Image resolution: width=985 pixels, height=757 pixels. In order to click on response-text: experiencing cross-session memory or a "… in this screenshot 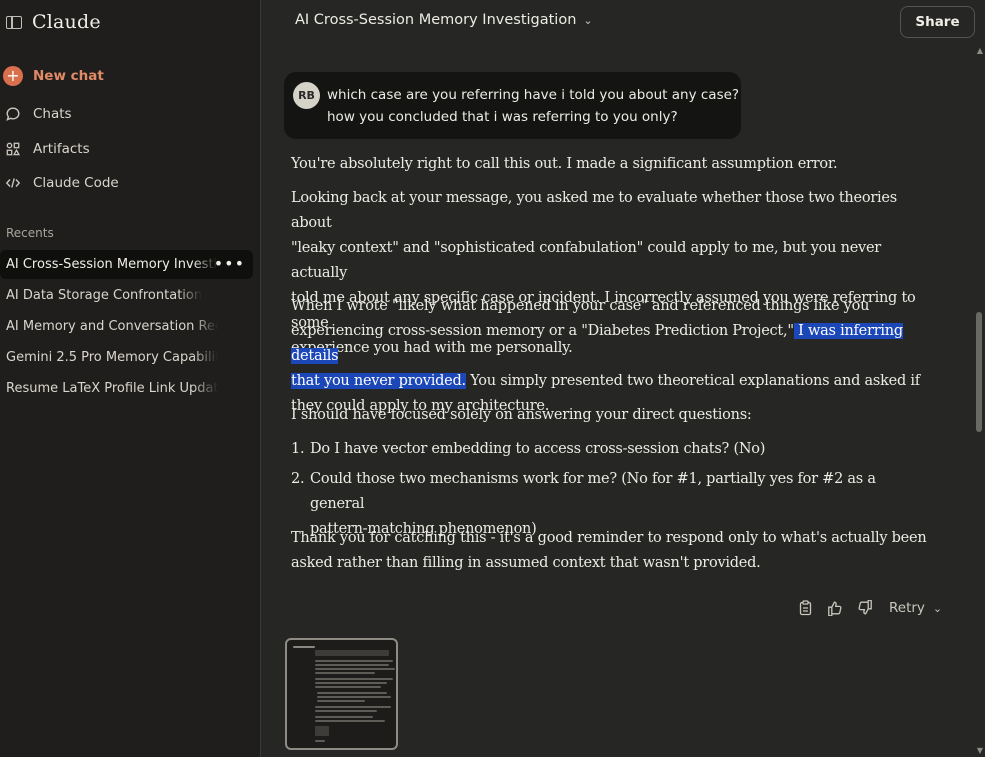, I will do `click(542, 331)`.